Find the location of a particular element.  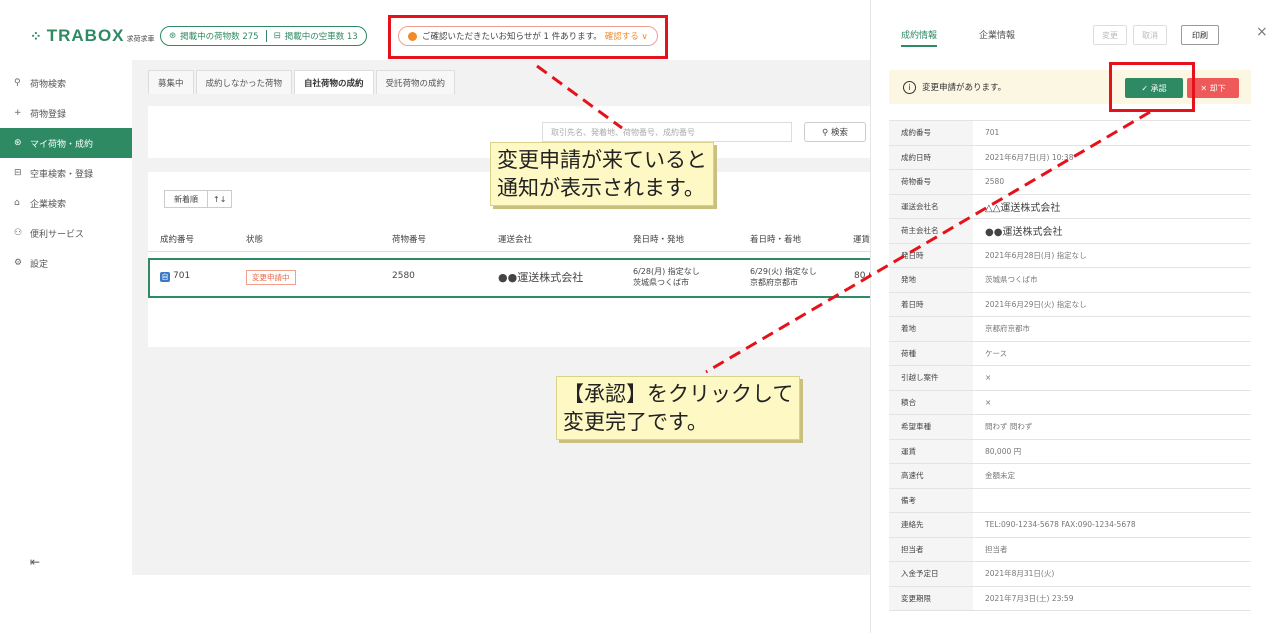

col-fare: 運賃 is located at coordinates (862, 240).